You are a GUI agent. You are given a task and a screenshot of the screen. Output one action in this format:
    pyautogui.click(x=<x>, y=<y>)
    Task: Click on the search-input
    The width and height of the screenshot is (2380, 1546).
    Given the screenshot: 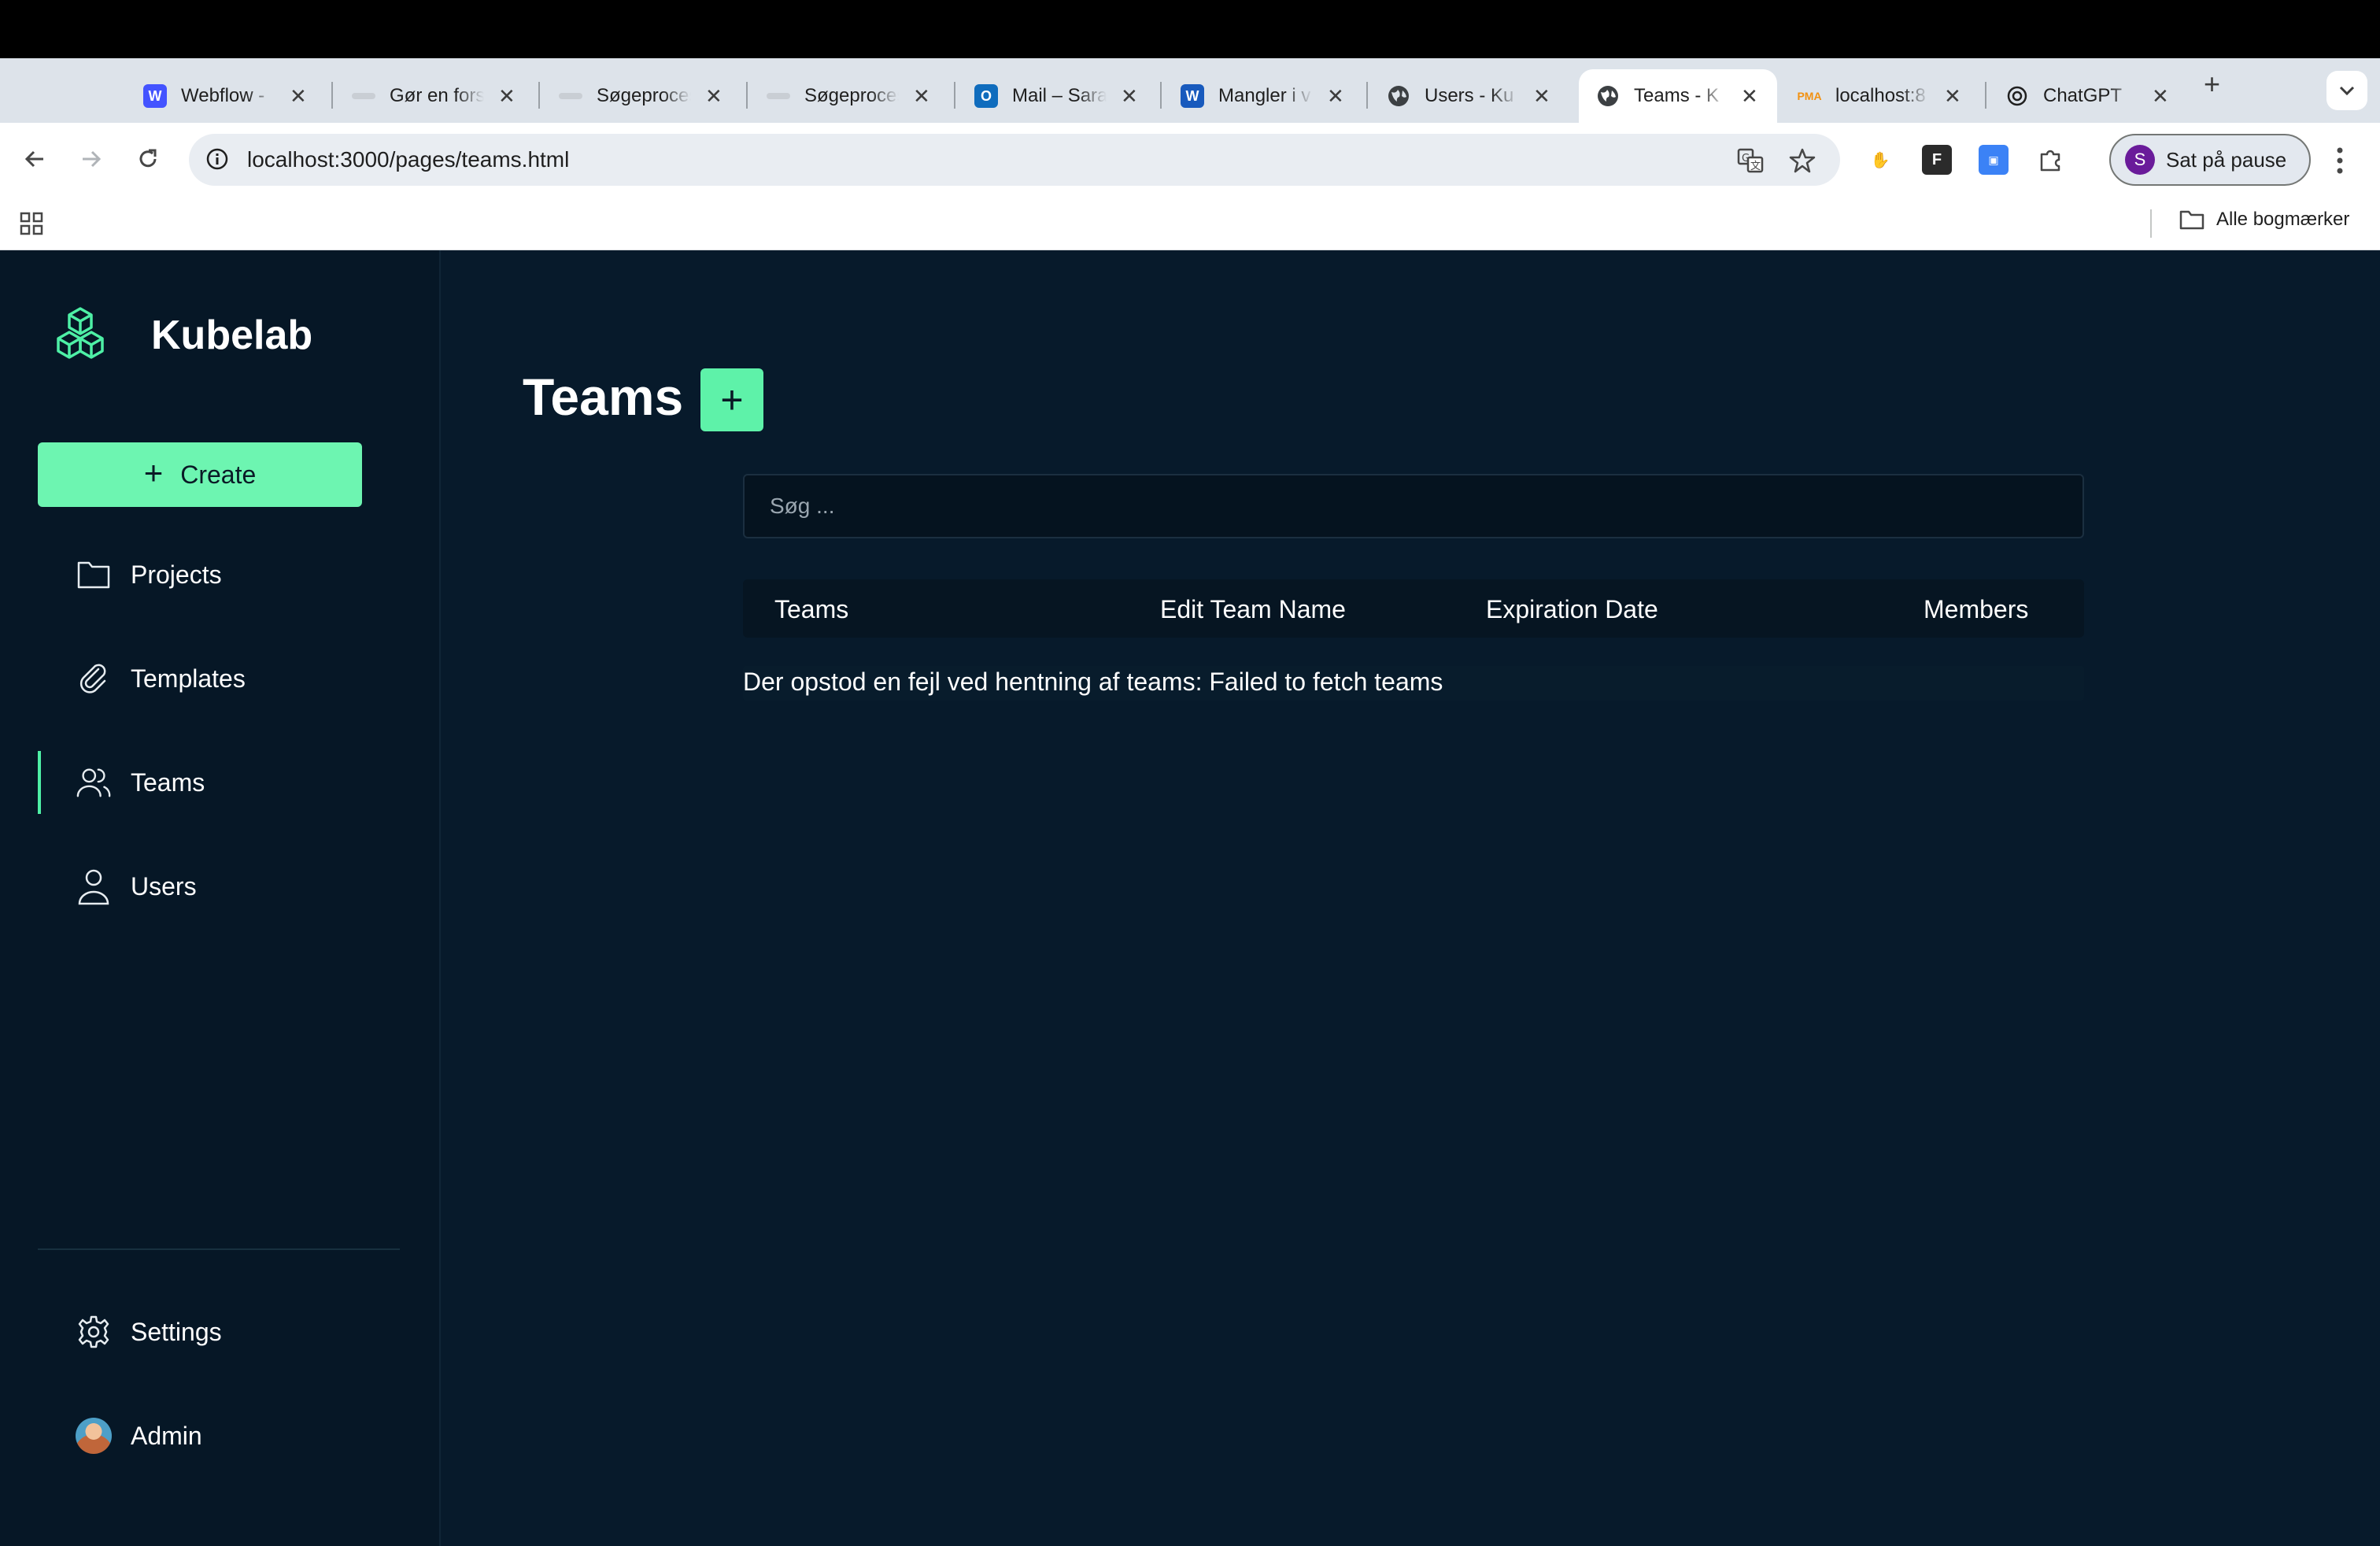 What is the action you would take?
    pyautogui.click(x=1413, y=506)
    